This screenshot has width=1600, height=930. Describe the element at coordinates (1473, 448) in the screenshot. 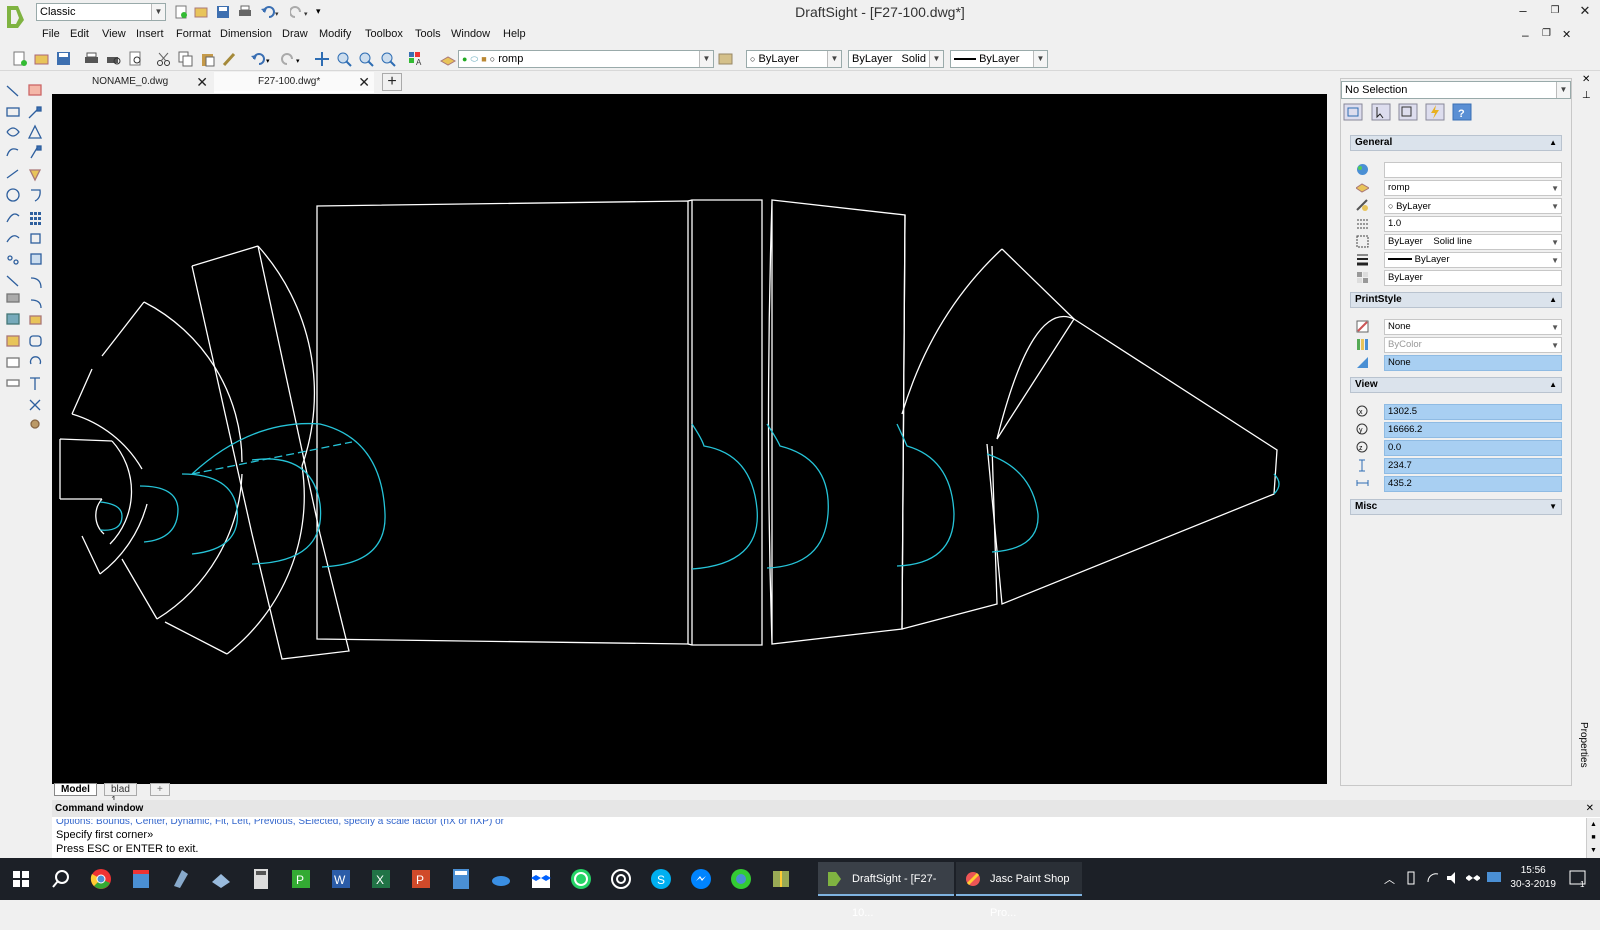

I see `center-z-field: 0.0` at that location.